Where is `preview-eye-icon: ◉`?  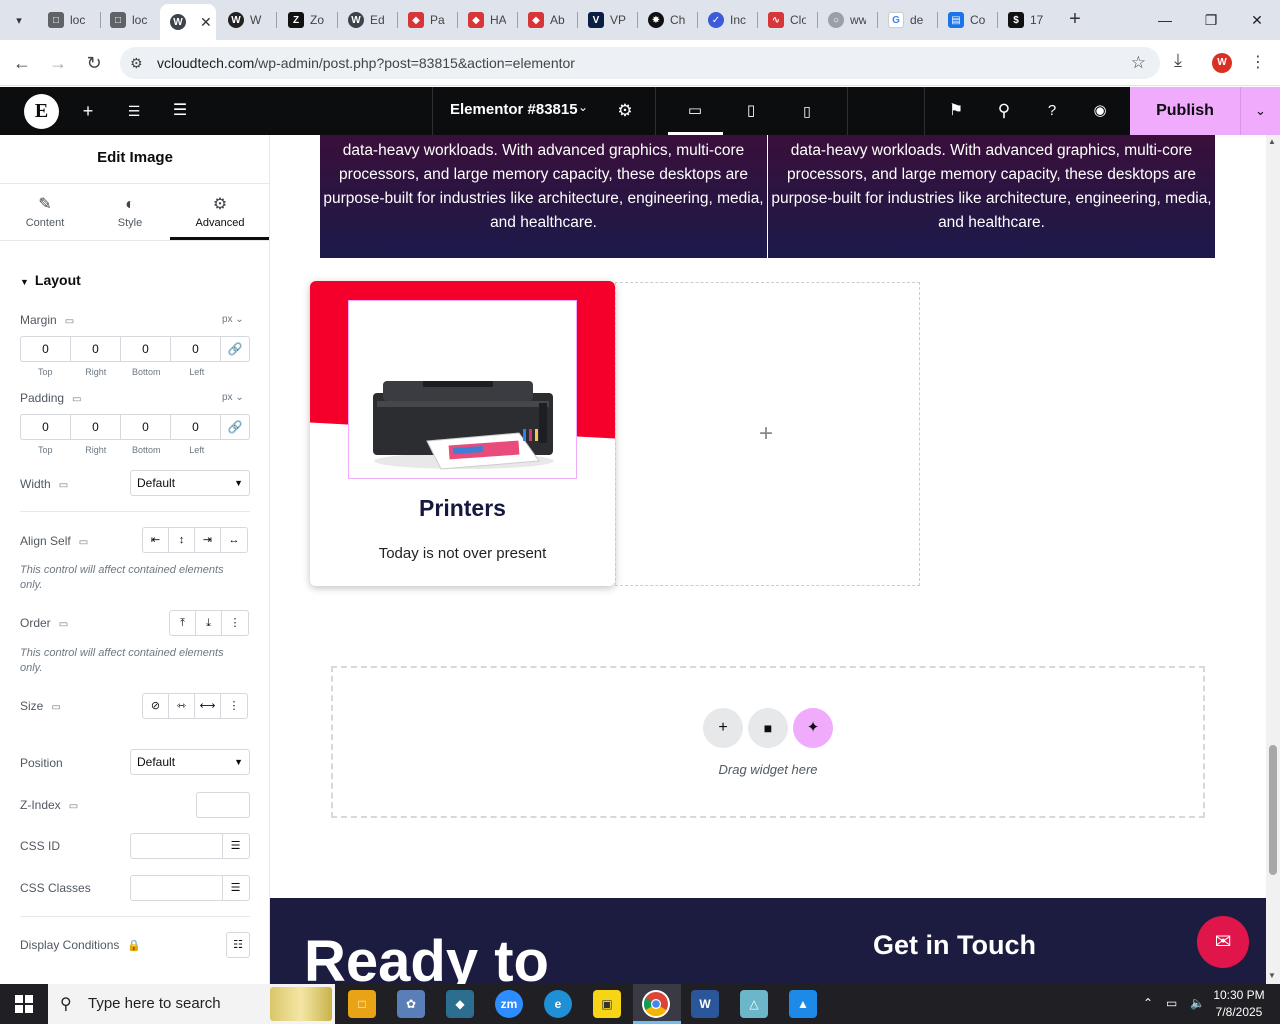
preview-eye-icon: ◉ is located at coordinates (1100, 111).